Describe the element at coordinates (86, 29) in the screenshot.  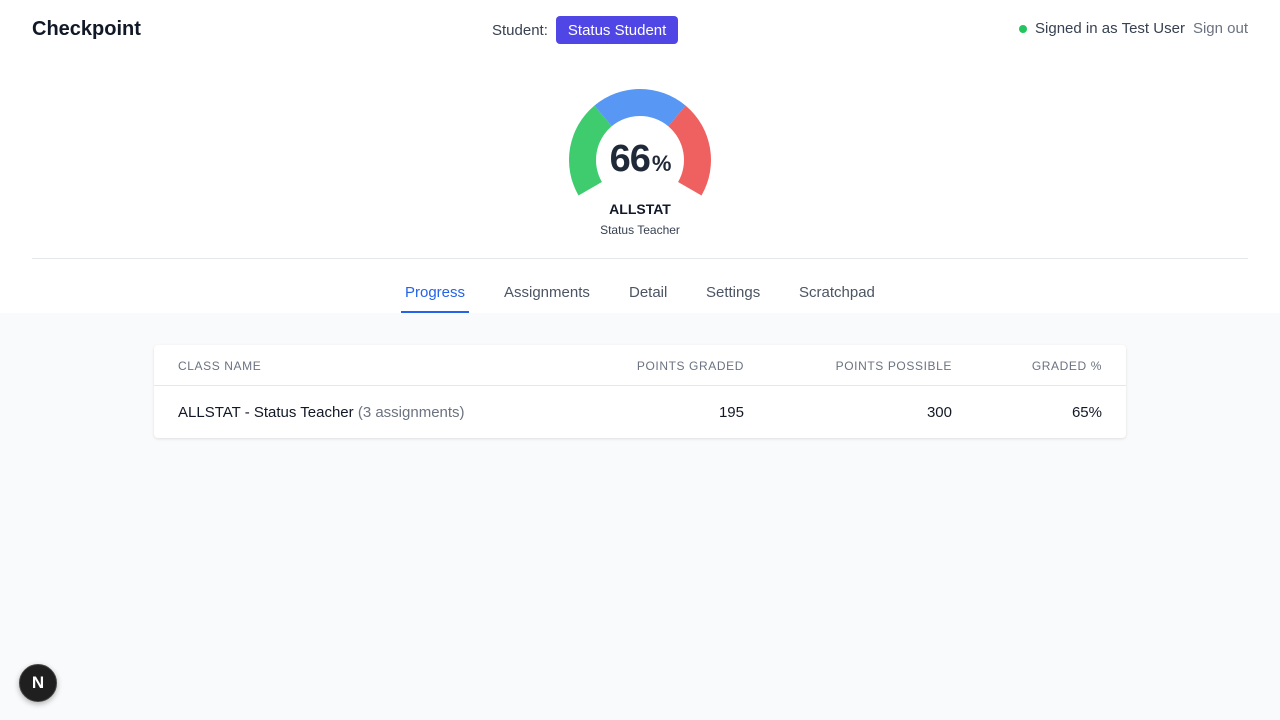
I see `app-brand: Checkpoint` at that location.